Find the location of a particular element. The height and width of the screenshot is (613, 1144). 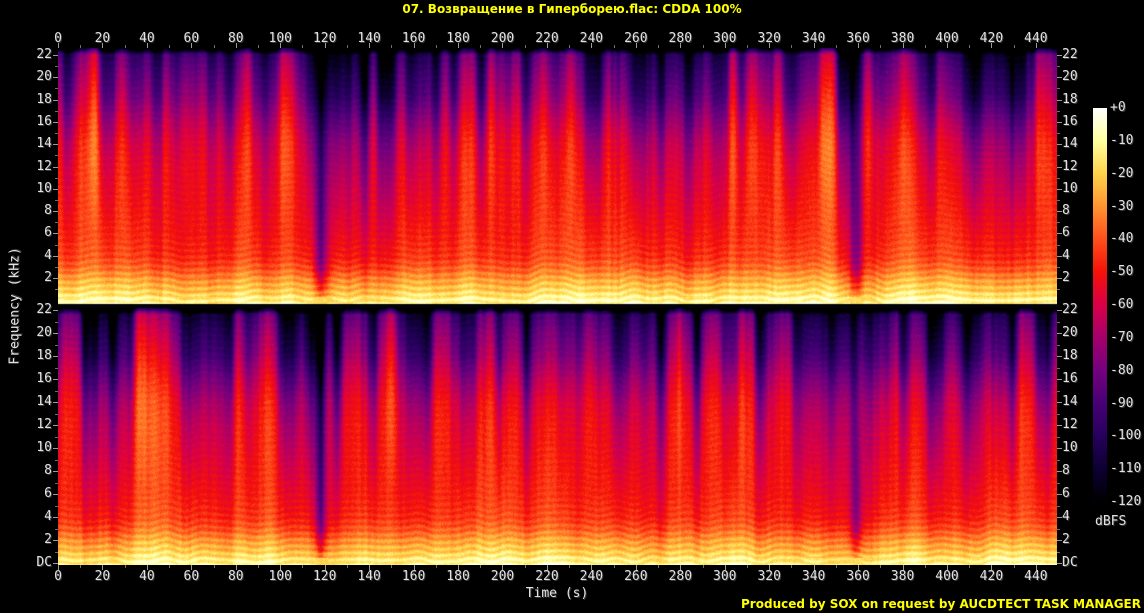

x-tick-label-bottom: 180 is located at coordinates (458, 576).